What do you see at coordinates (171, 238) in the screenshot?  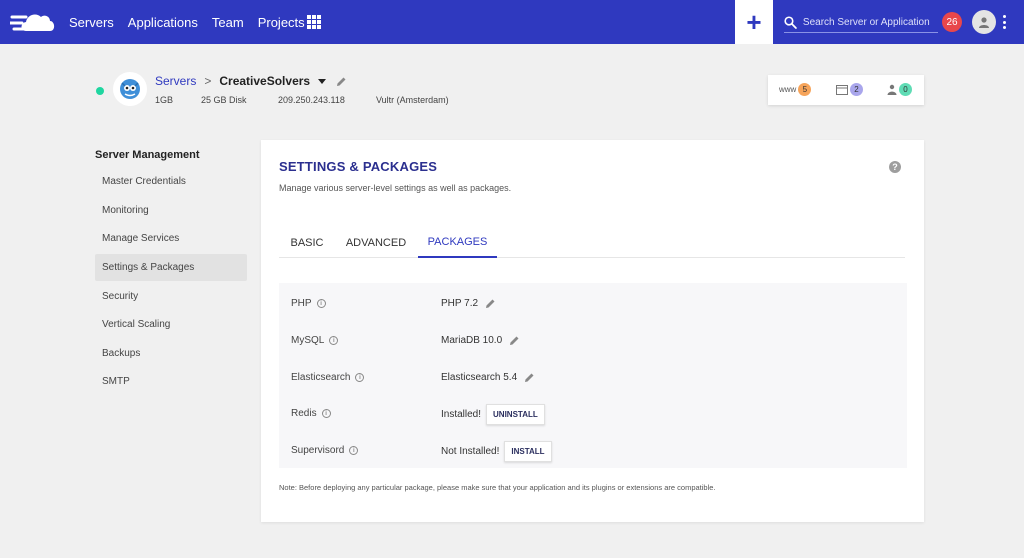 I see `sidebar-item-manage-services: Manage Services` at bounding box center [171, 238].